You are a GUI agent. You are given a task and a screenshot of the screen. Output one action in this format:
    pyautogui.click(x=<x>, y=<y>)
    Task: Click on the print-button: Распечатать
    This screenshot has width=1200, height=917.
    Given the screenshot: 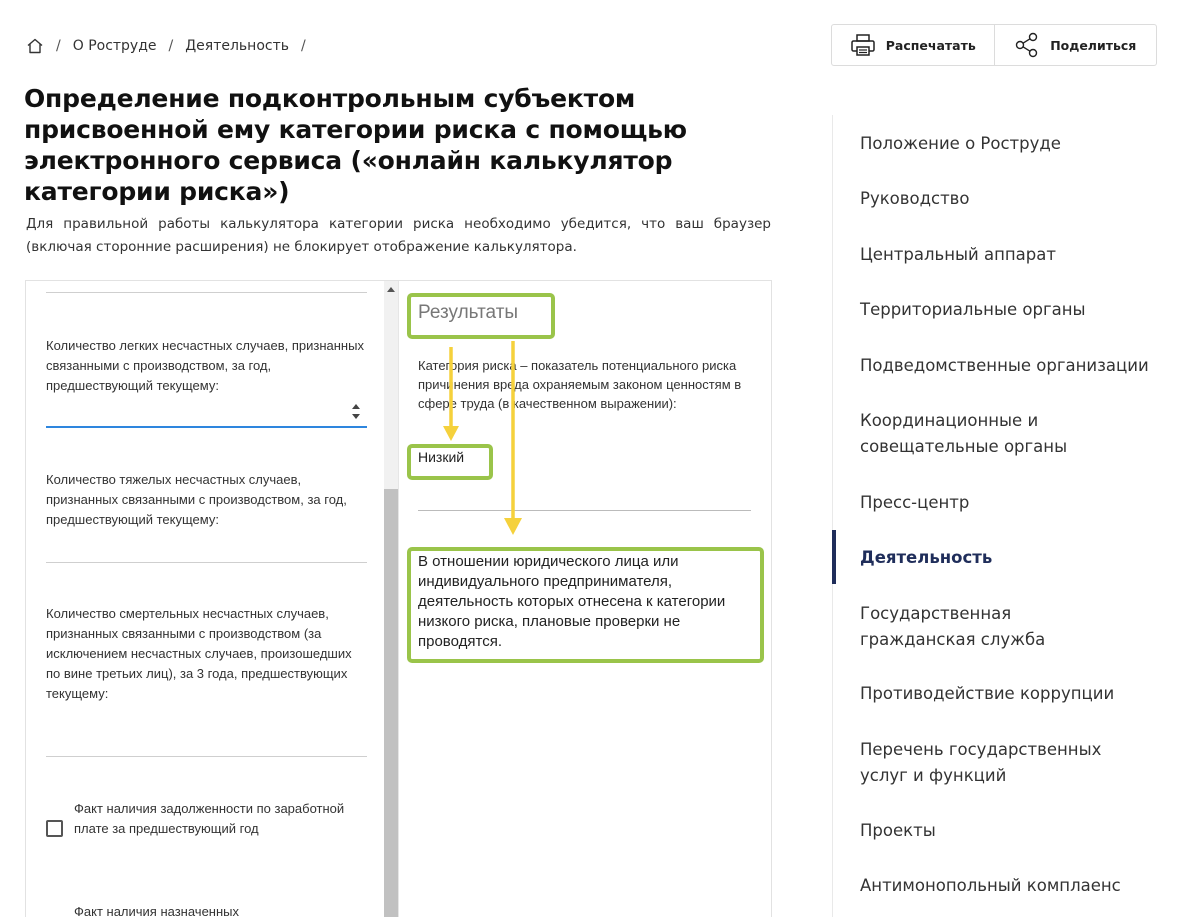 What is the action you would take?
    pyautogui.click(x=913, y=45)
    